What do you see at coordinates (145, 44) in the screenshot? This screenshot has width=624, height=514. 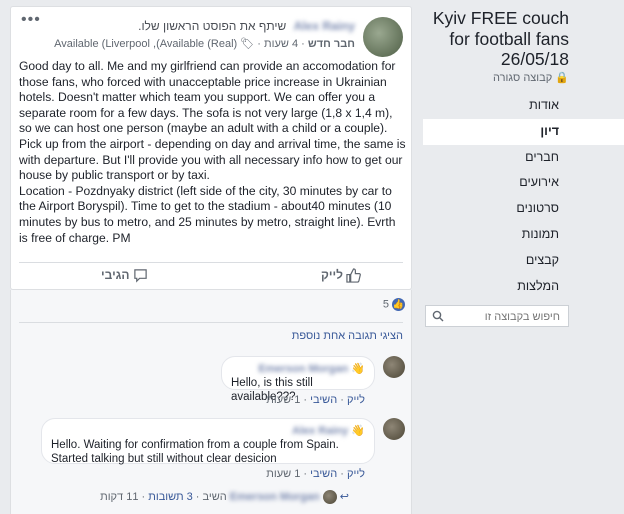 I see `post-location-tags: (Available (Liverpool ,(Available (Real` at bounding box center [145, 44].